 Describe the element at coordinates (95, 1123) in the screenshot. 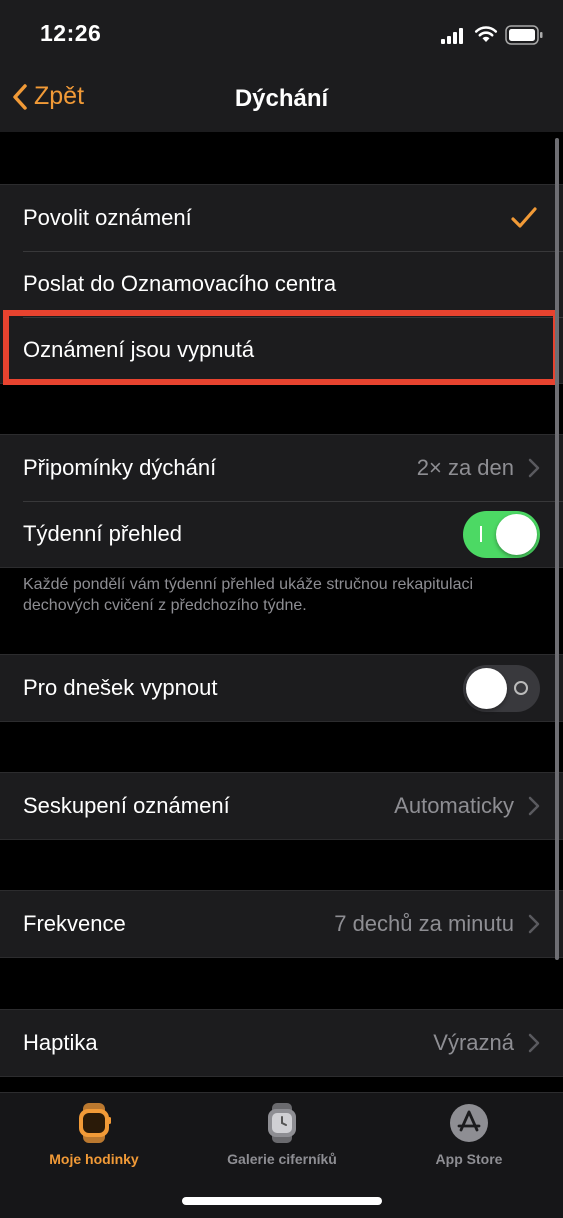

I see `watch-icon` at that location.